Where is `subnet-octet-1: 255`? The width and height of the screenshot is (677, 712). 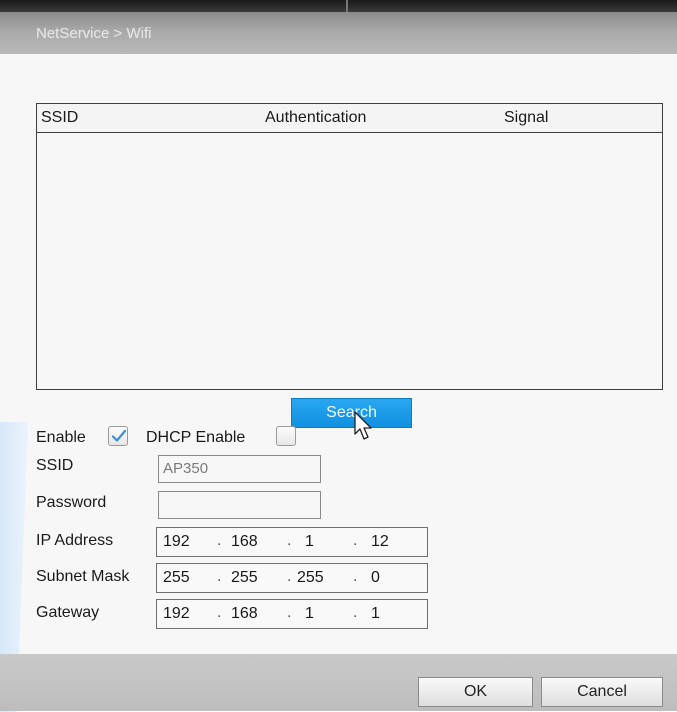
subnet-octet-1: 255 is located at coordinates (176, 578).